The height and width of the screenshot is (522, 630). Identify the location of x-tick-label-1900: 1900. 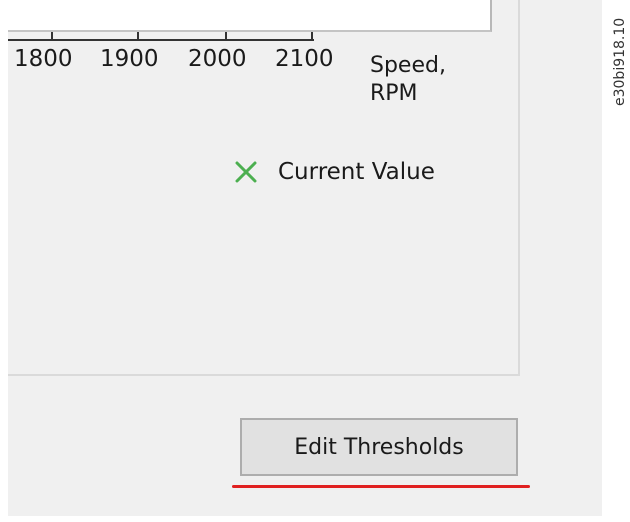
(129, 59).